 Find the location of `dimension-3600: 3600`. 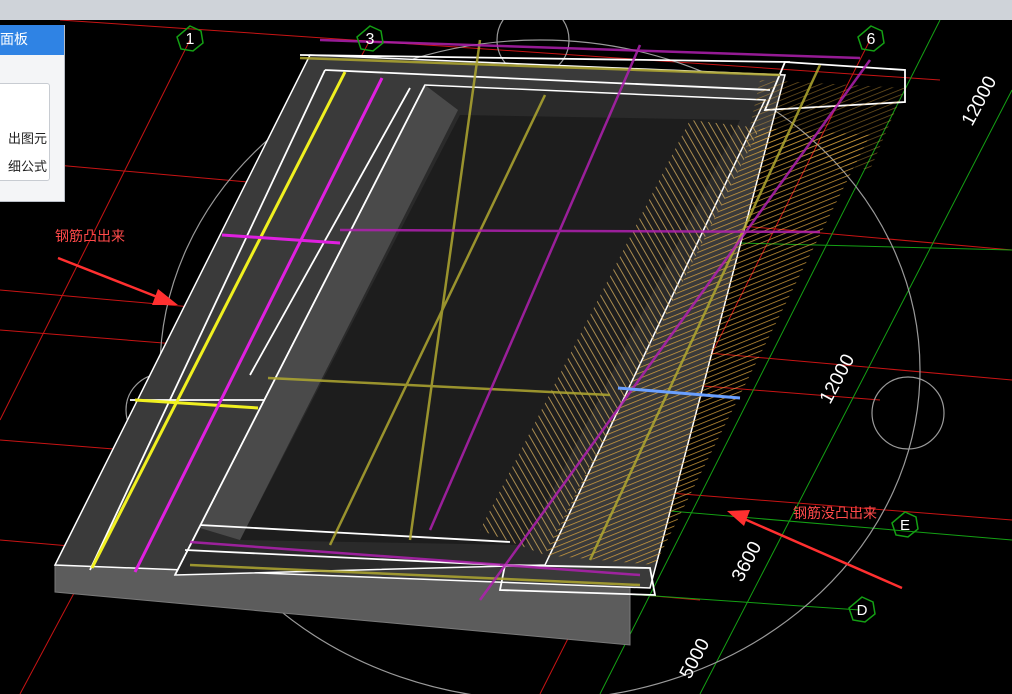

dimension-3600: 3600 is located at coordinates (747, 561).